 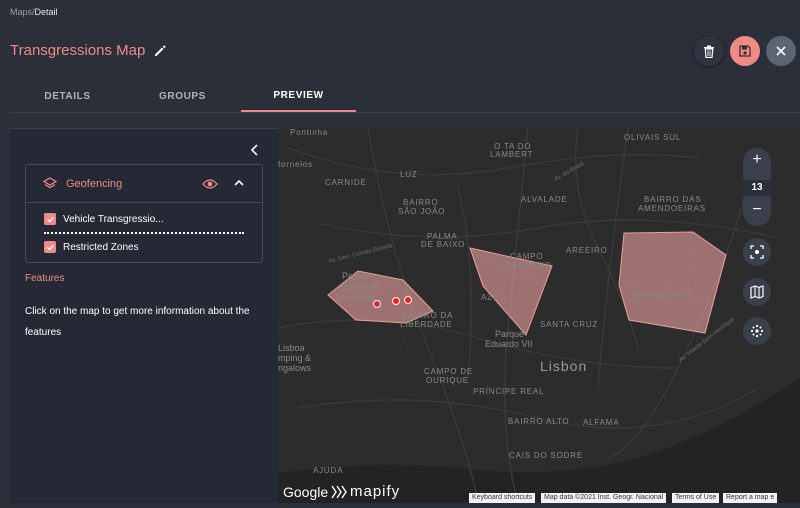 What do you see at coordinates (672, 208) in the screenshot?
I see `map-label: AMENDOEIRAS` at bounding box center [672, 208].